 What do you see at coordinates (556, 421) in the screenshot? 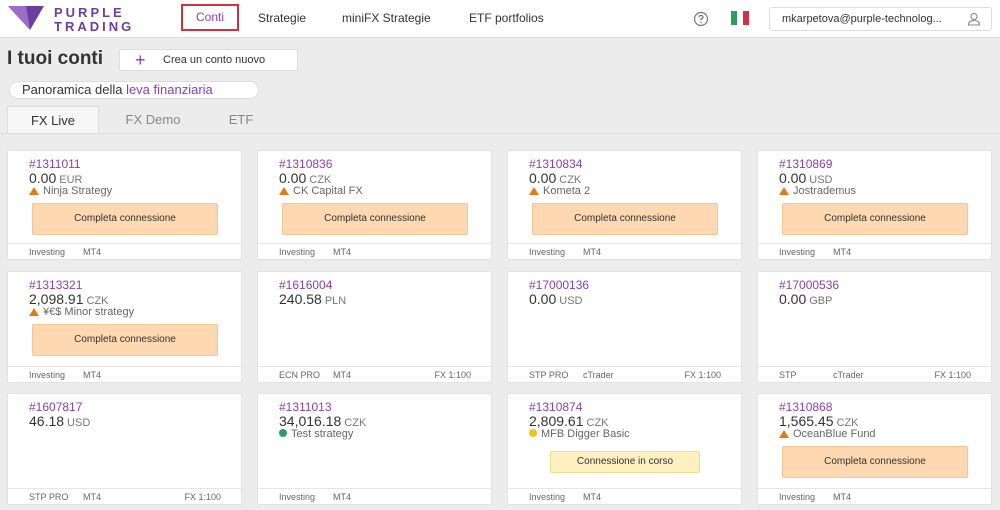
I see `balance-value: 2,809.61` at bounding box center [556, 421].